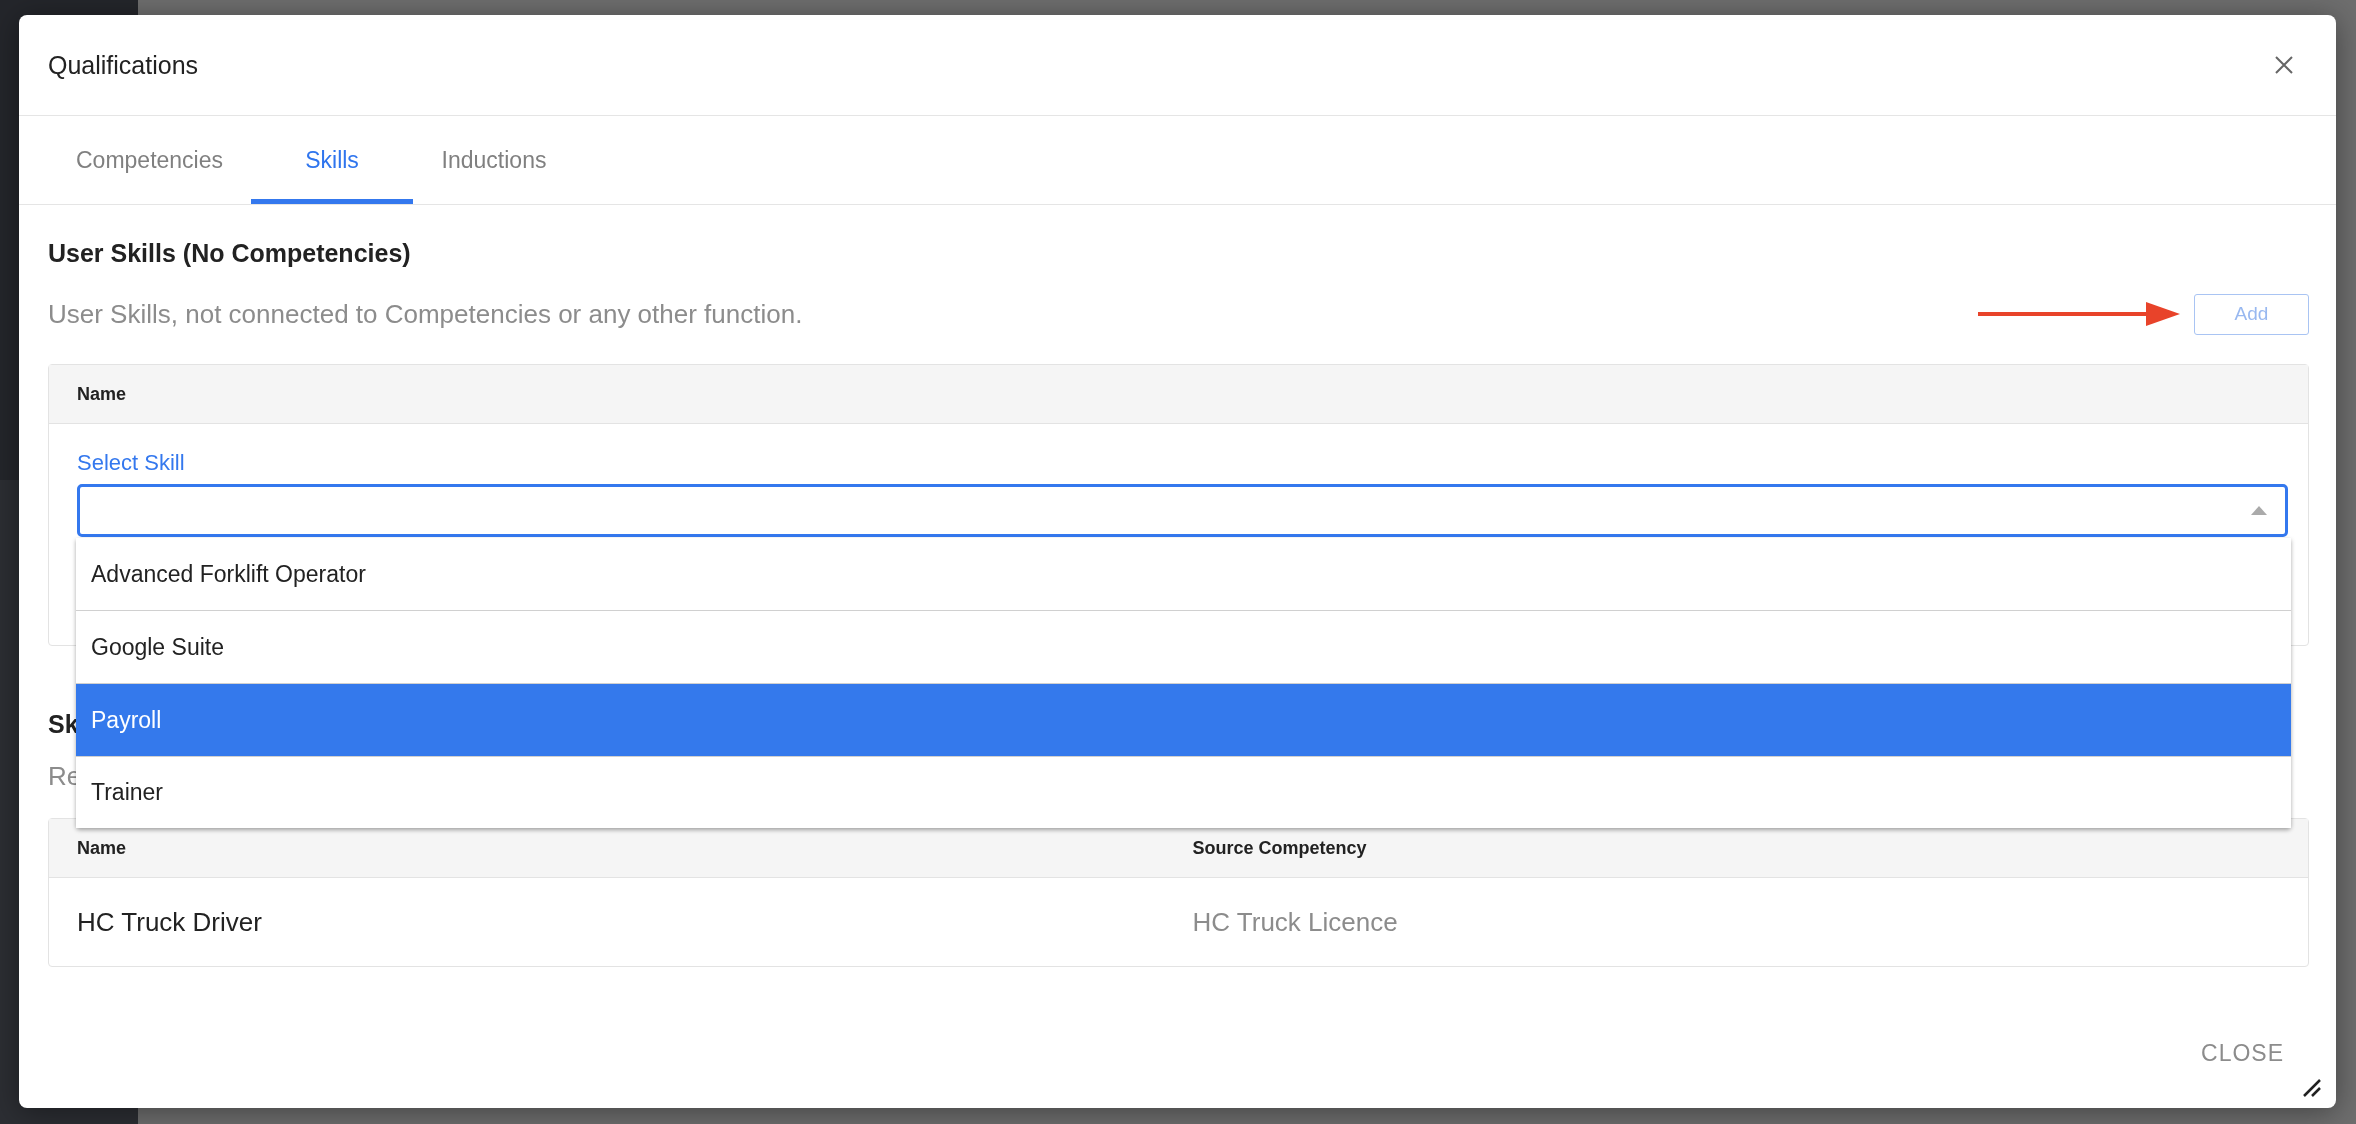 This screenshot has height=1124, width=2356. I want to click on section-heading: Sk, so click(63, 724).